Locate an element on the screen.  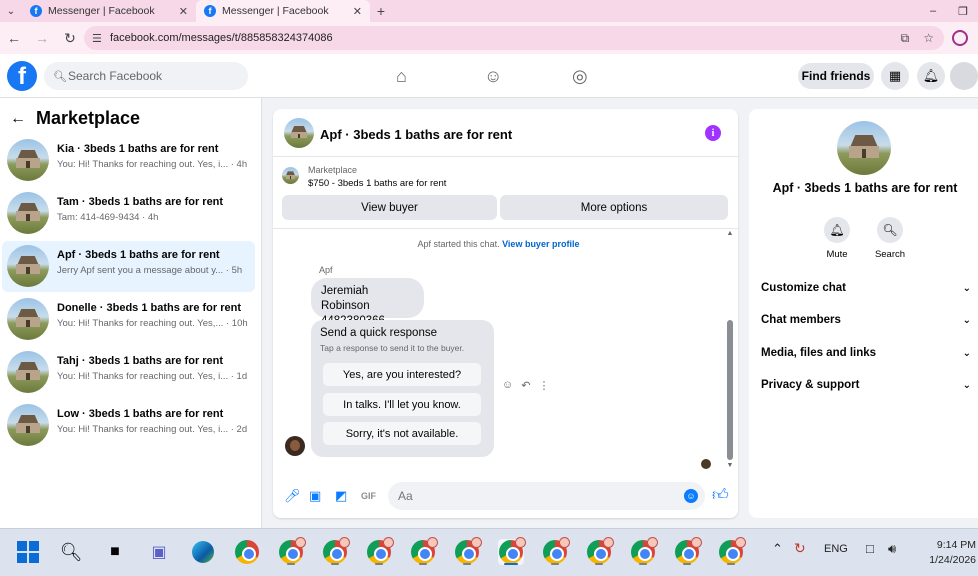
view-buyer-button: View buyer is located at coordinates (389, 207).